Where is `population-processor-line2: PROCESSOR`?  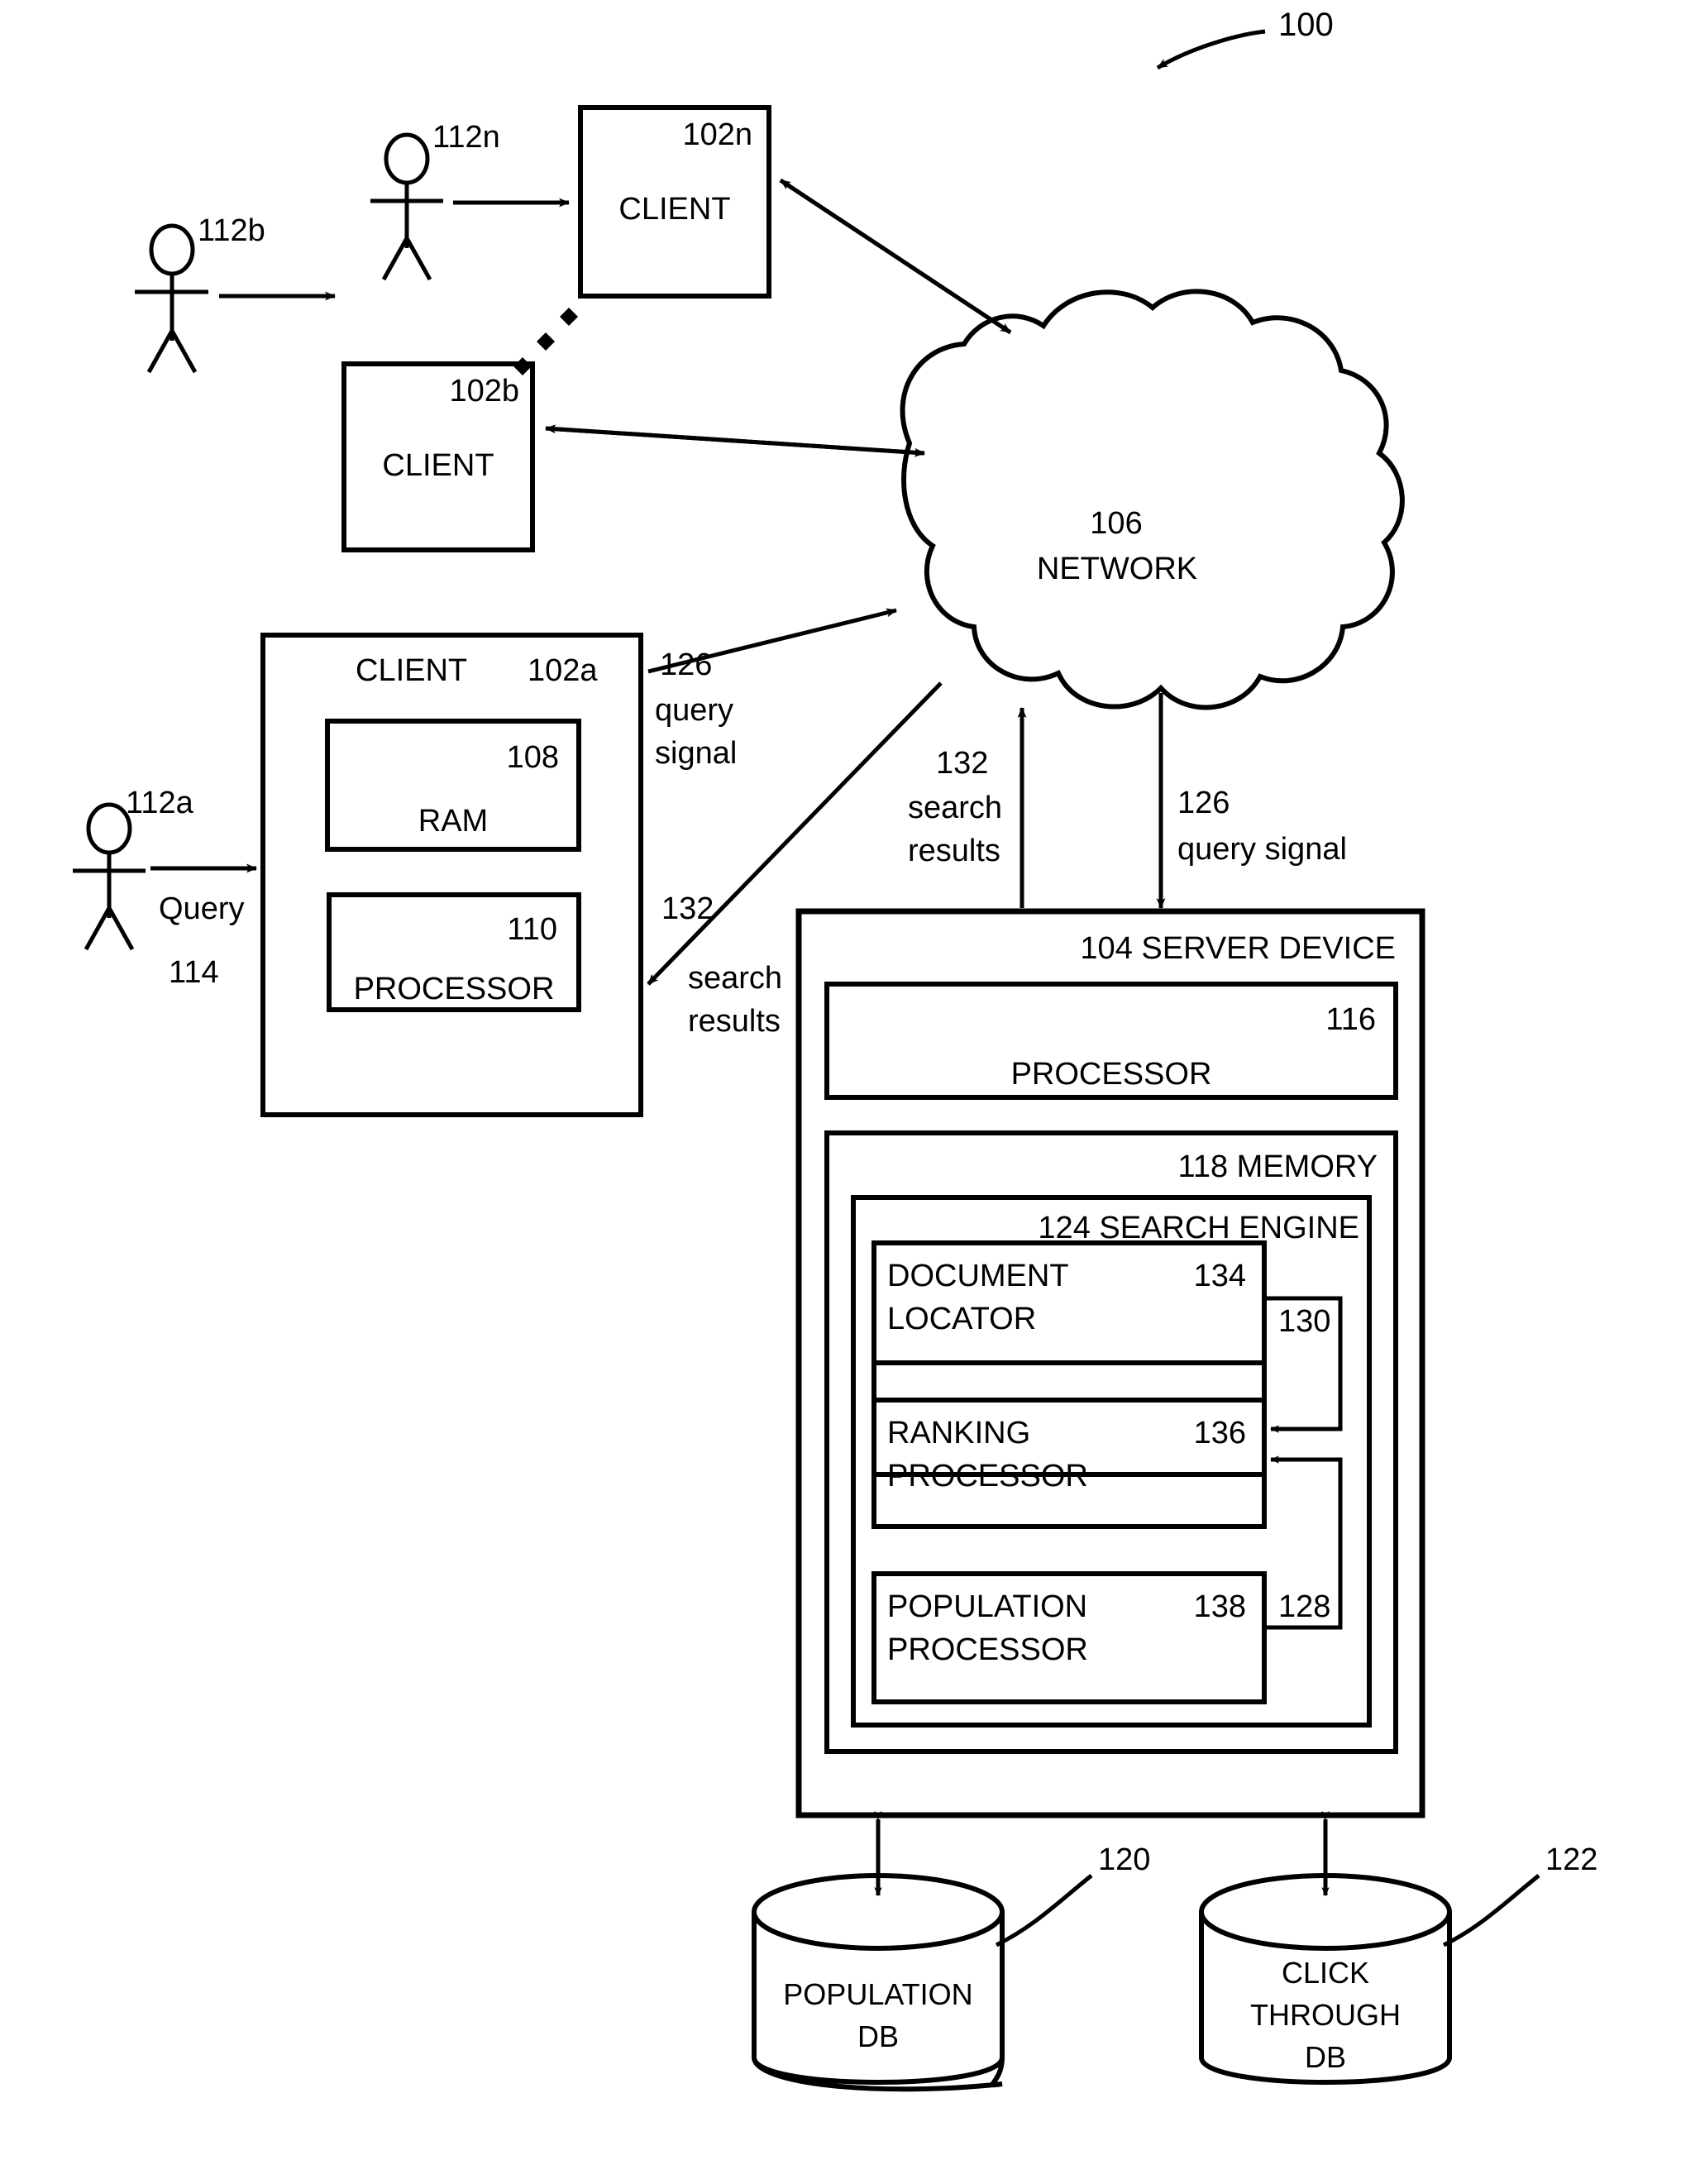 population-processor-line2: PROCESSOR is located at coordinates (987, 1649).